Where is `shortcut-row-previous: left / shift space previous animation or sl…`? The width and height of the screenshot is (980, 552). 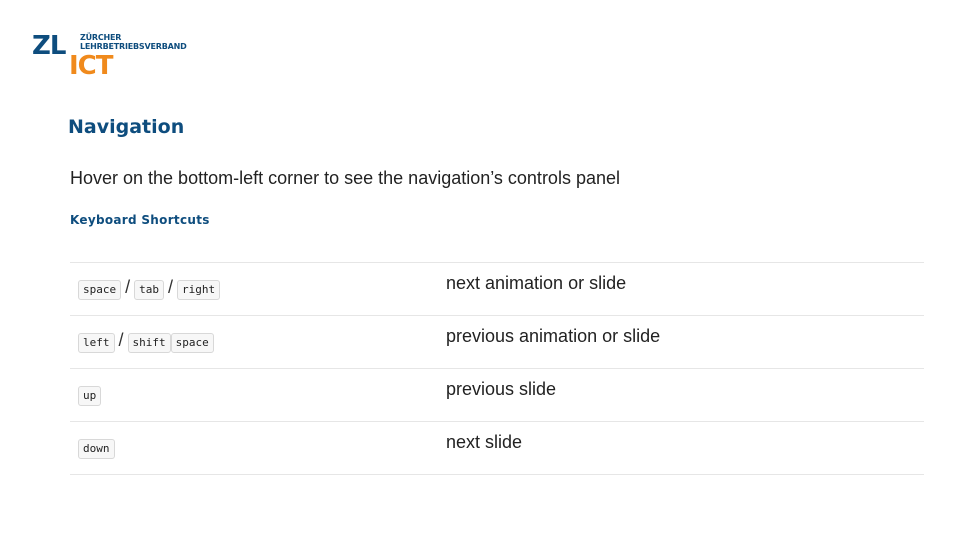 shortcut-row-previous: left / shift space previous animation or sl… is located at coordinates (497, 342).